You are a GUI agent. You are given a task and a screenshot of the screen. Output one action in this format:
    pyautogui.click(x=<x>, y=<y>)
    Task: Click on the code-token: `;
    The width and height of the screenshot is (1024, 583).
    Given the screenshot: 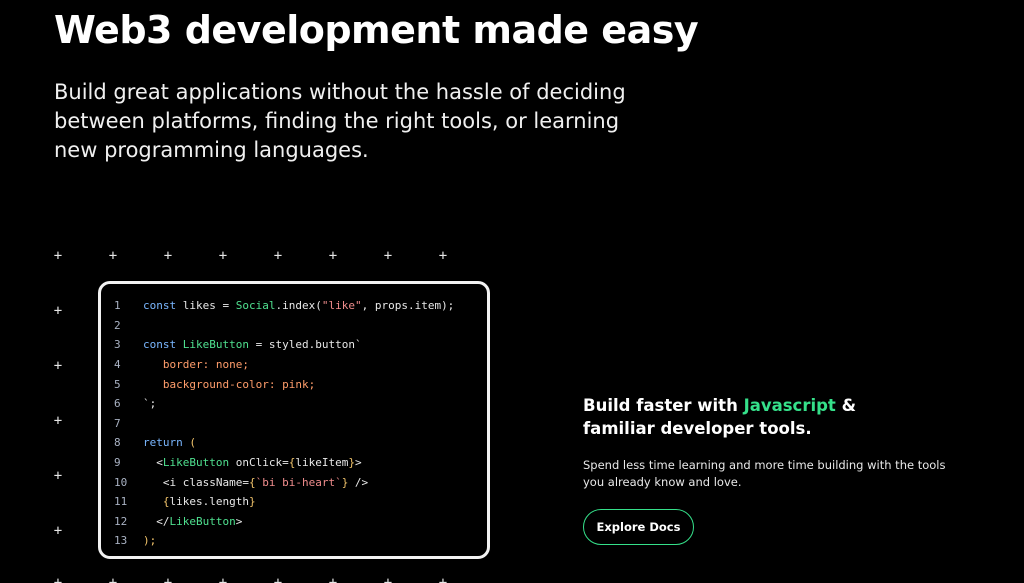 What is the action you would take?
    pyautogui.click(x=150, y=404)
    